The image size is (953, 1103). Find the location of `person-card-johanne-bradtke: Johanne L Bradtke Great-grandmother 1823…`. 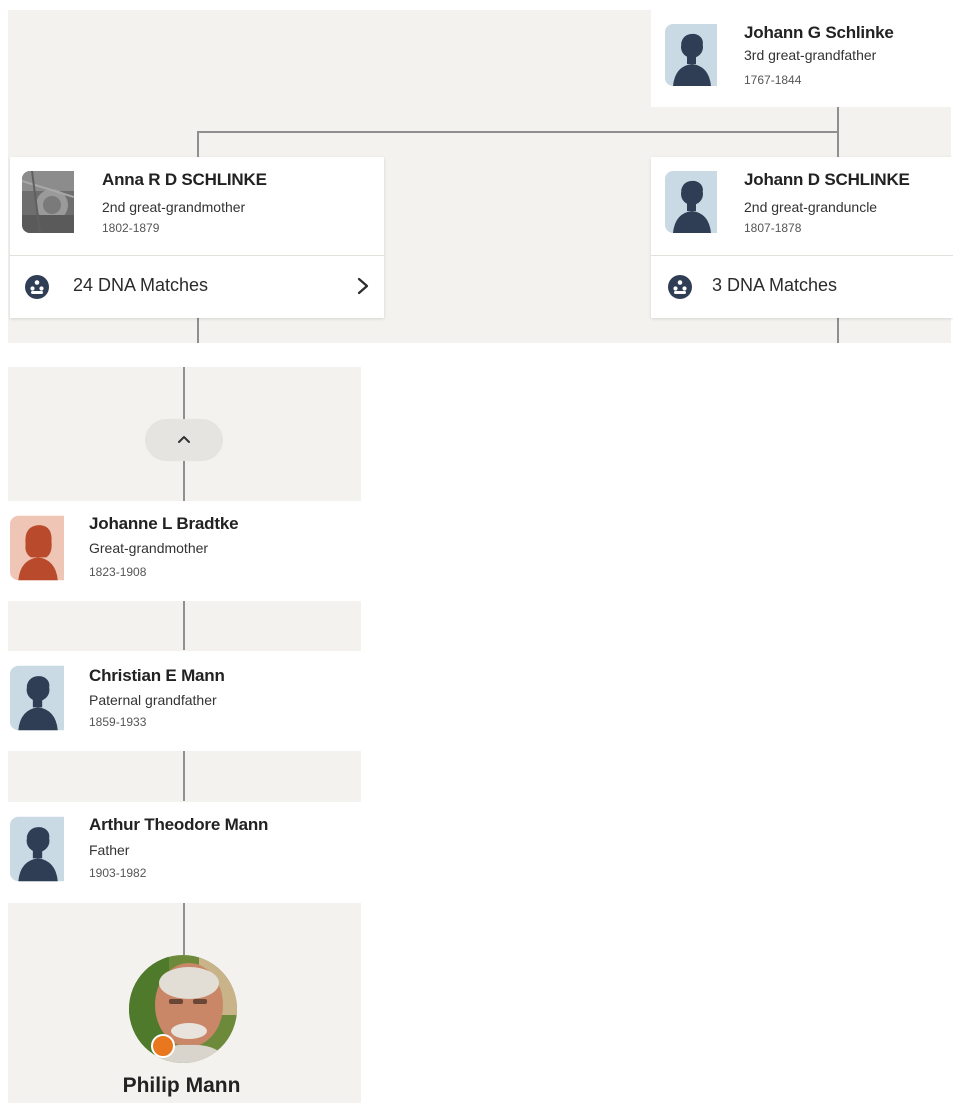

person-card-johanne-bradtke: Johanne L Bradtke Great-grandmother 1823… is located at coordinates (184, 551).